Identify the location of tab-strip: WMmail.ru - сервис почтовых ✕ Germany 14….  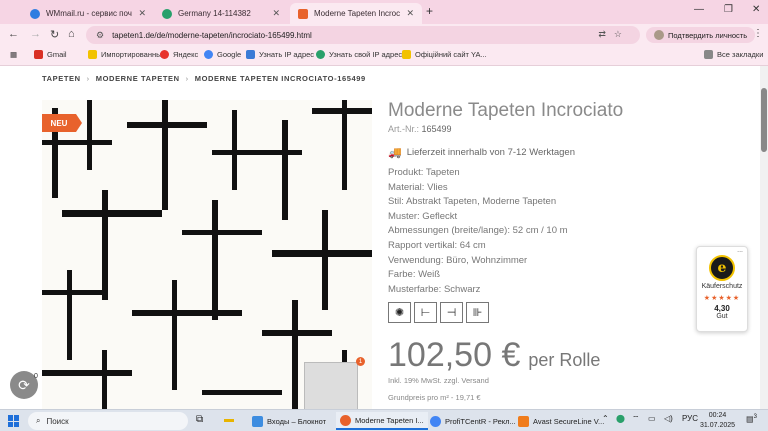
(384, 12).